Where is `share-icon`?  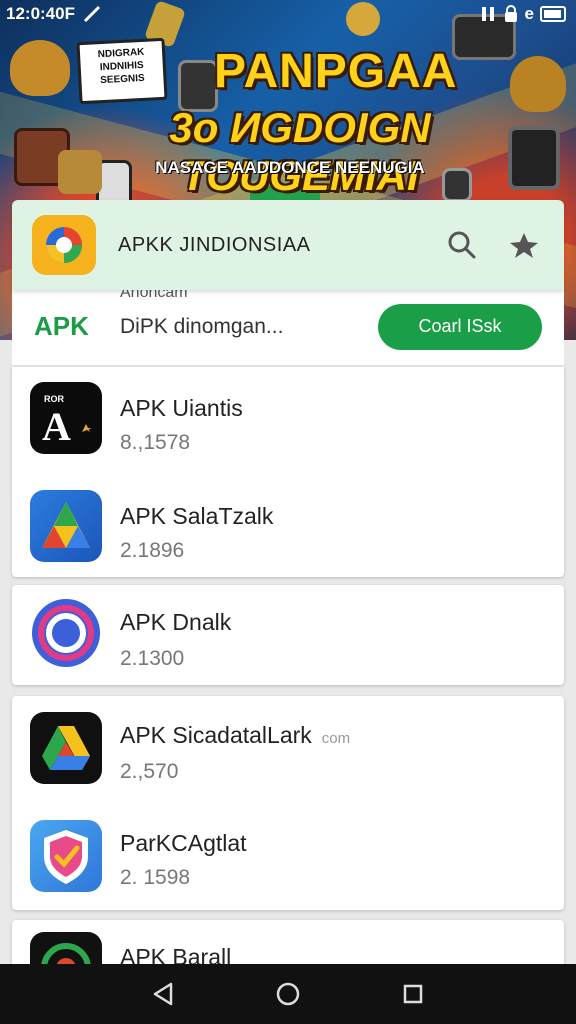
share-icon is located at coordinates (524, 245).